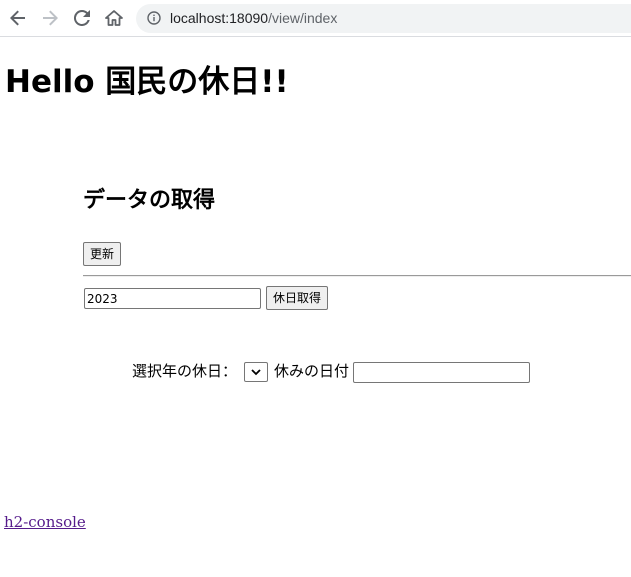  What do you see at coordinates (172, 298) in the screenshot?
I see `year-input` at bounding box center [172, 298].